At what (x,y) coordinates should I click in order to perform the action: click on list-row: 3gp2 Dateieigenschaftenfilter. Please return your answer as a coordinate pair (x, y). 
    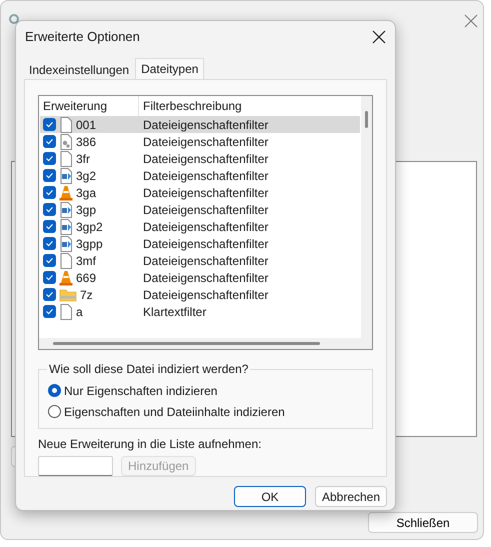
    Looking at the image, I should click on (200, 226).